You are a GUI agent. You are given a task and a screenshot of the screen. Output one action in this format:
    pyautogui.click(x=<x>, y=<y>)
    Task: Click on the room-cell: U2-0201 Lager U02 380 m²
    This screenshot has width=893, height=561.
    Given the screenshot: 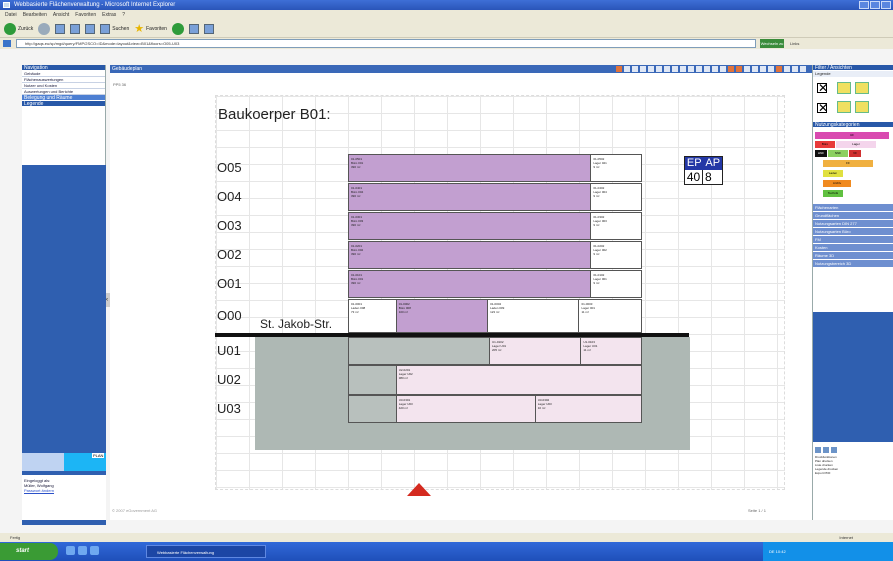 What is the action you would take?
    pyautogui.click(x=518, y=380)
    